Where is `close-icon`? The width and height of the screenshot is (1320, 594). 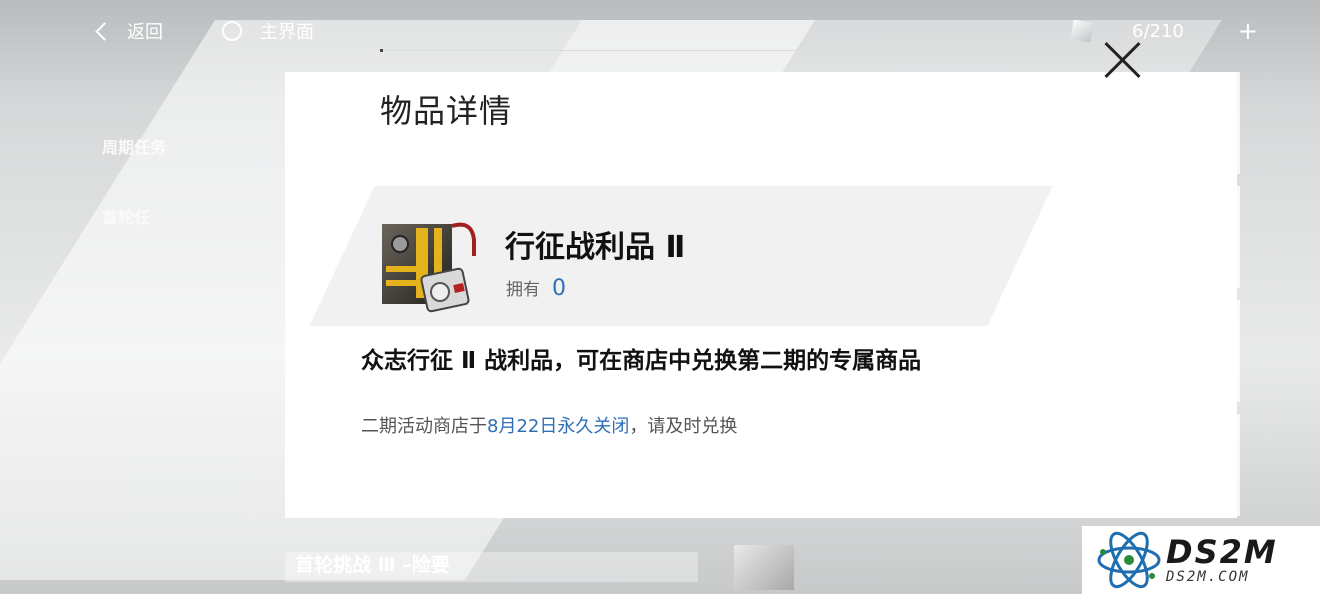 close-icon is located at coordinates (1122, 60).